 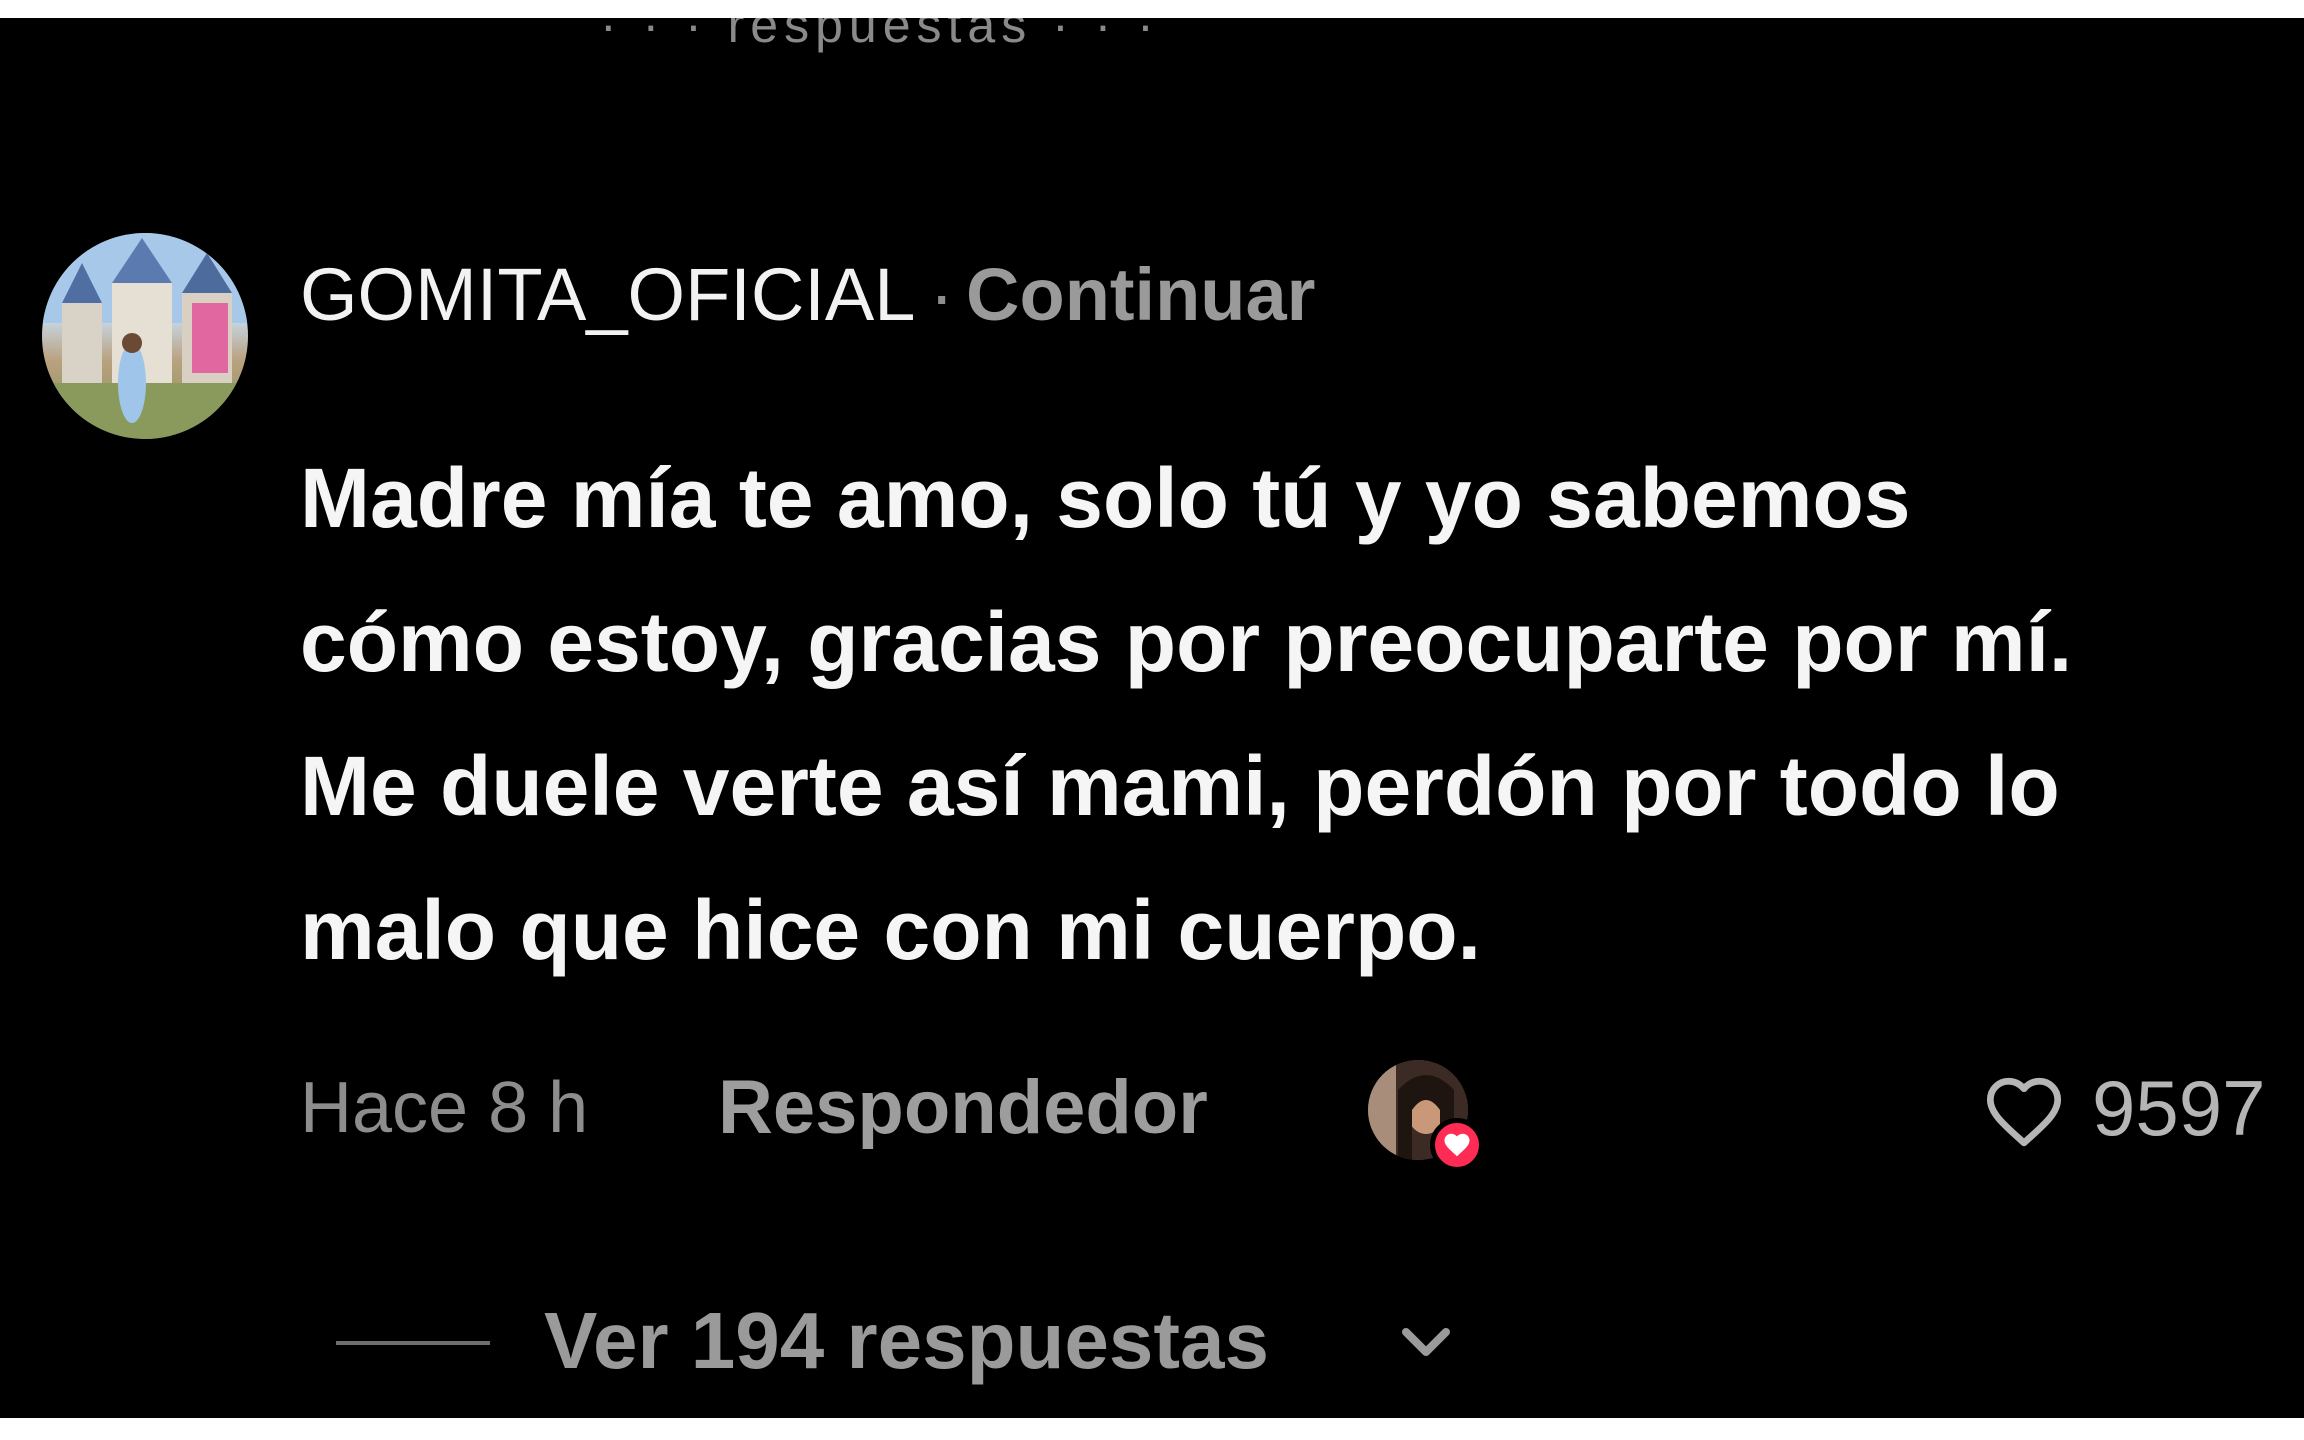 I want to click on reply-button: Respondedor, so click(x=963, y=1108).